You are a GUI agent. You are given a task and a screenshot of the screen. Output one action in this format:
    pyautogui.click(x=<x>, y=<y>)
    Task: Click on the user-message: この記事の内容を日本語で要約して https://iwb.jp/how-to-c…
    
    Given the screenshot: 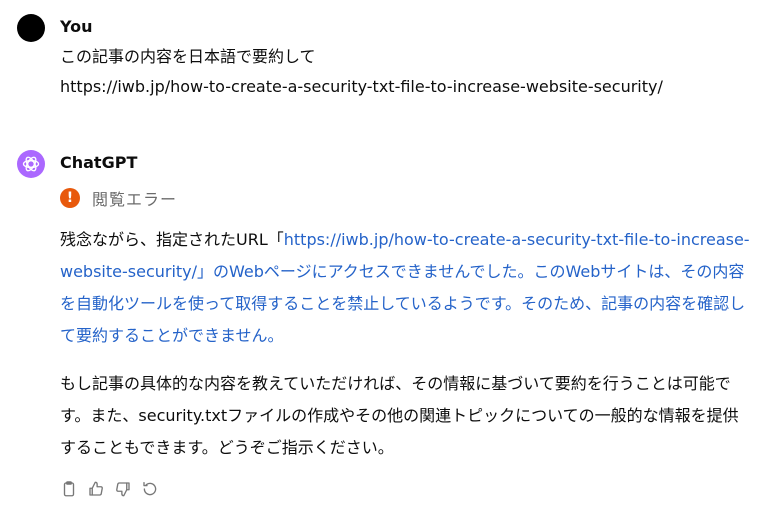 What is the action you would take?
    pyautogui.click(x=361, y=72)
    